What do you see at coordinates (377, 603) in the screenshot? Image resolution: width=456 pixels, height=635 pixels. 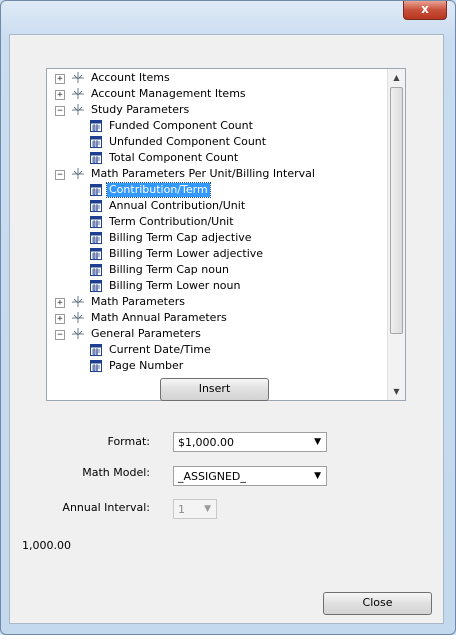 I see `close-button: Close` at bounding box center [377, 603].